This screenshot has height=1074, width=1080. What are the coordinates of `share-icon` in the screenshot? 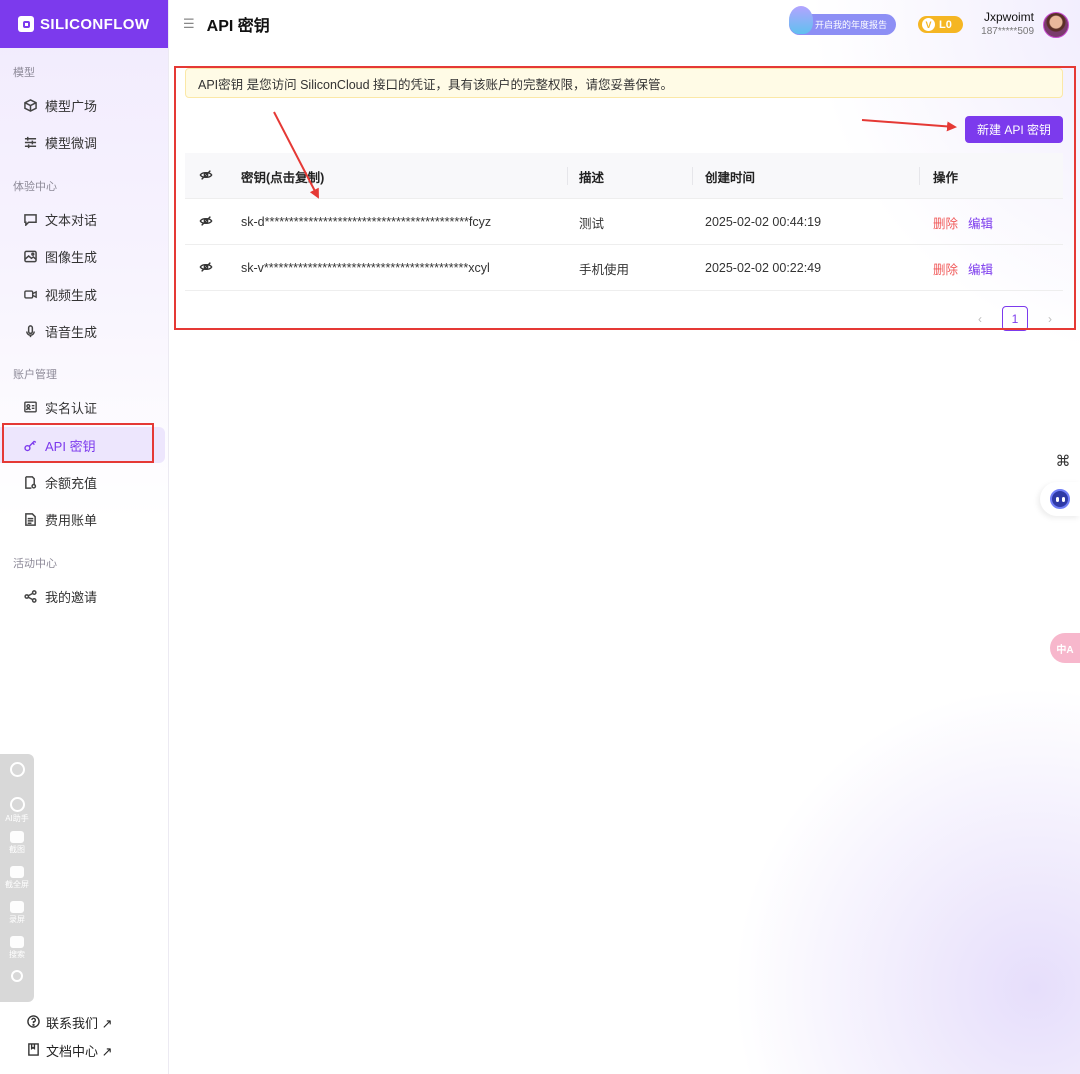 It's located at (30, 596).